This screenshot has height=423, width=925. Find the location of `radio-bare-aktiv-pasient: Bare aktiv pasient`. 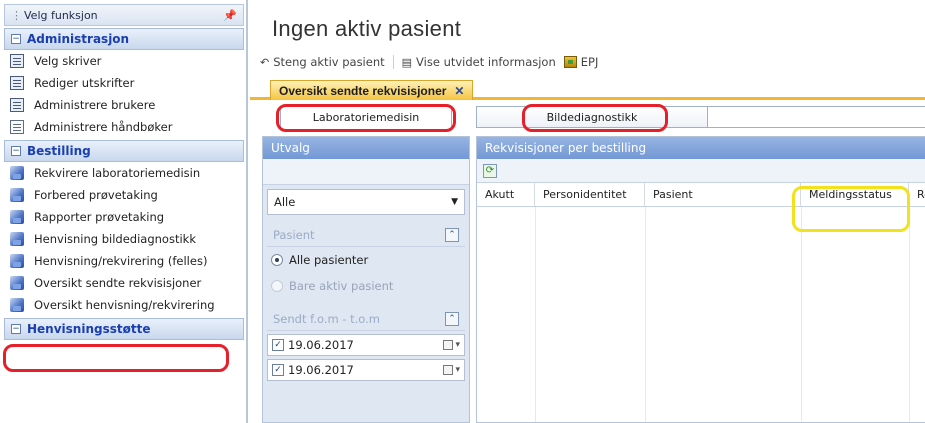

radio-bare-aktiv-pasient: Bare aktiv pasient is located at coordinates (370, 286).